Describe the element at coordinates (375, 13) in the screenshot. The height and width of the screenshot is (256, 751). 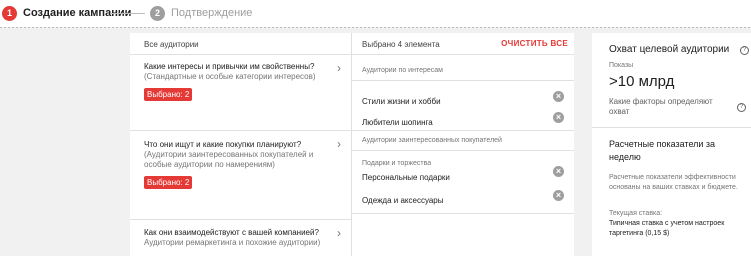
I see `stepper: 1 Создание кампании 2 Подтверждение` at that location.